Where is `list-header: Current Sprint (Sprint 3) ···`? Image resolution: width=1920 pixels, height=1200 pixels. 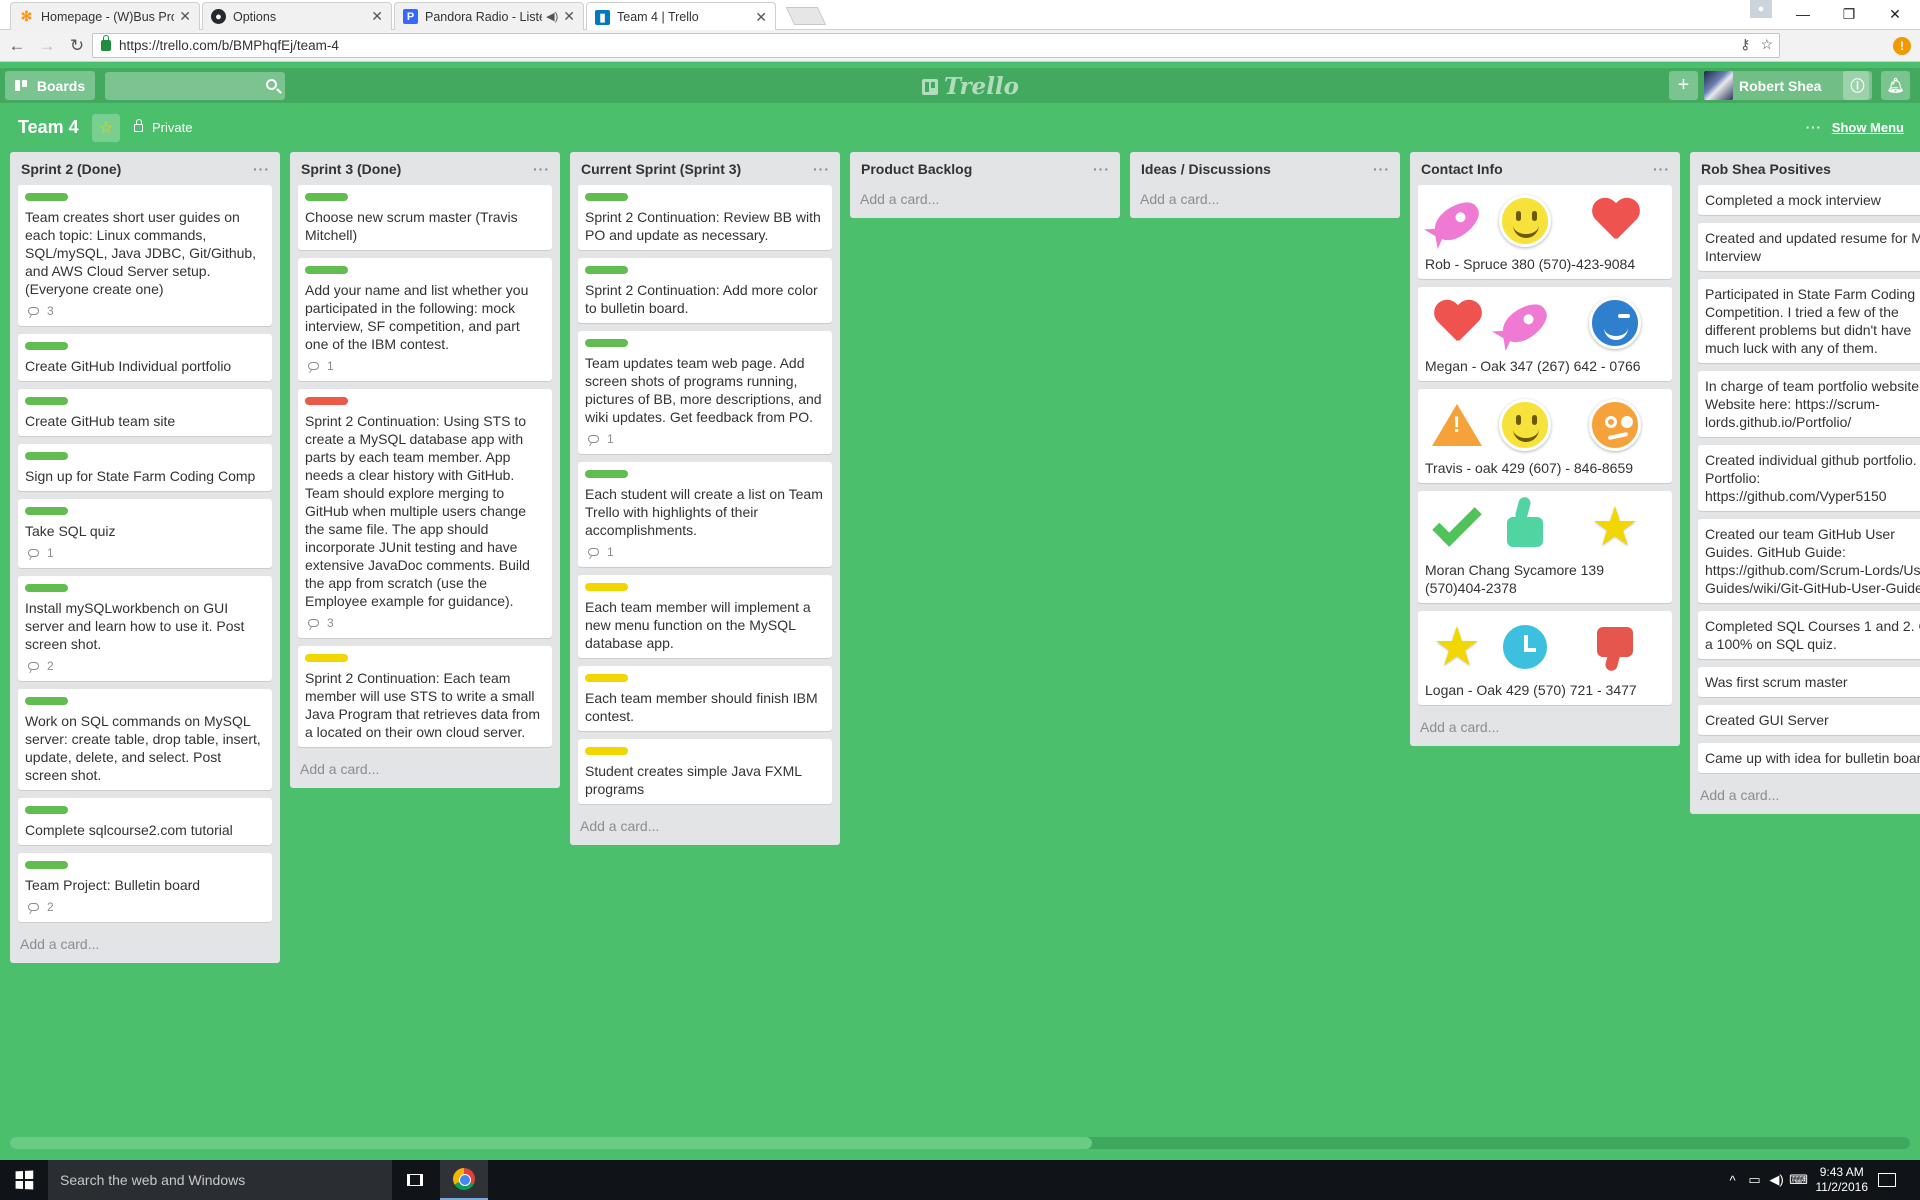 list-header: Current Sprint (Sprint 3) ··· is located at coordinates (705, 168).